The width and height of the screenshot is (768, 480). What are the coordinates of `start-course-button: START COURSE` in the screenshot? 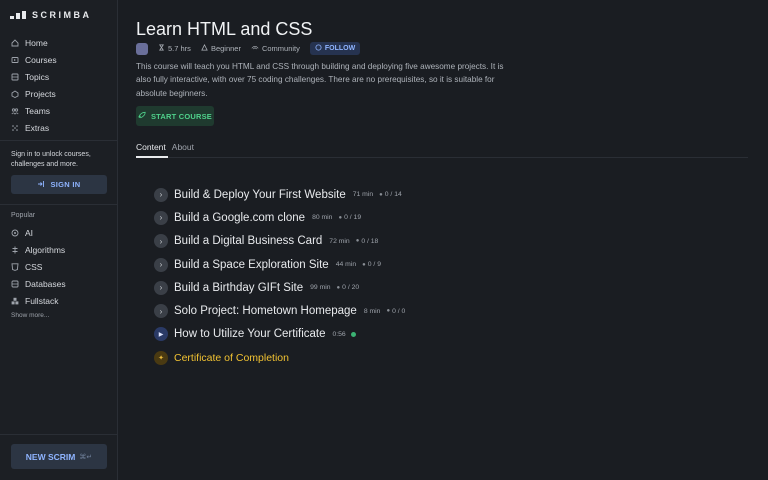 It's located at (175, 116).